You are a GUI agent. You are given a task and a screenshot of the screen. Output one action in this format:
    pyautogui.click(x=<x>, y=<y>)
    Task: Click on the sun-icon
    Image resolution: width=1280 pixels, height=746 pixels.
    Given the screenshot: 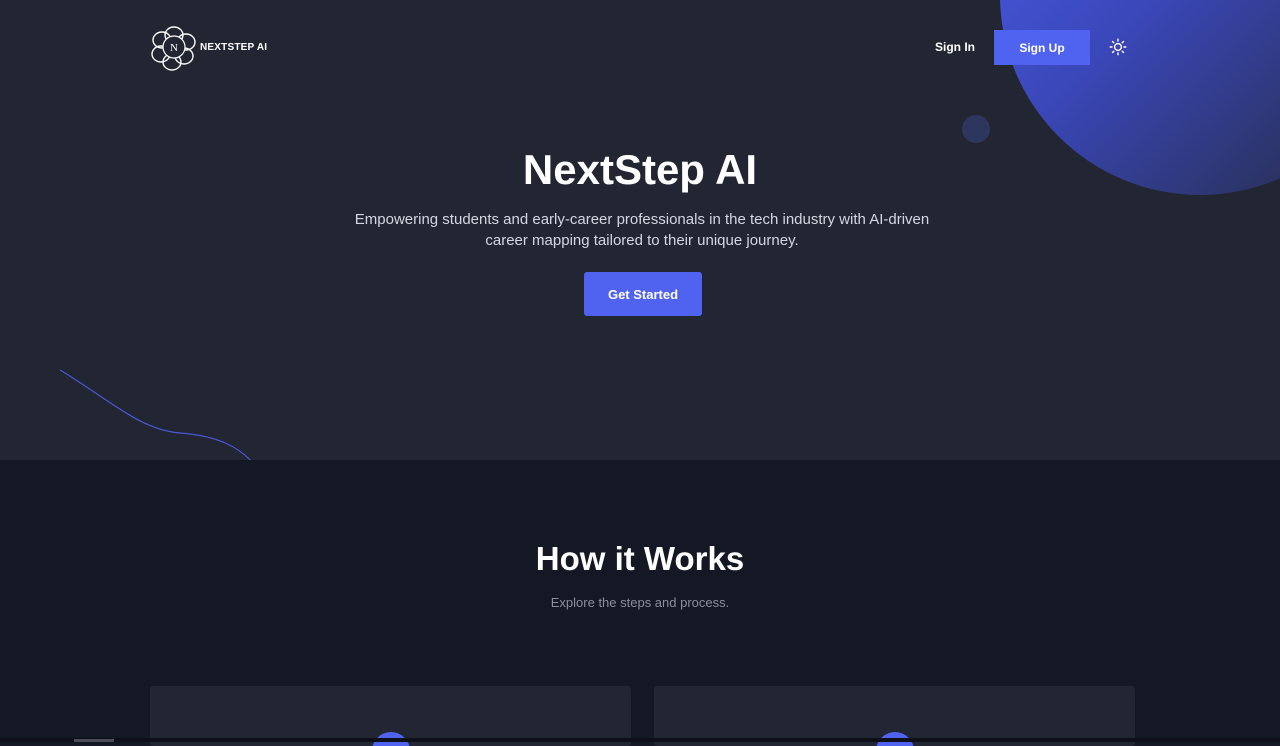 What is the action you would take?
    pyautogui.click(x=1118, y=47)
    